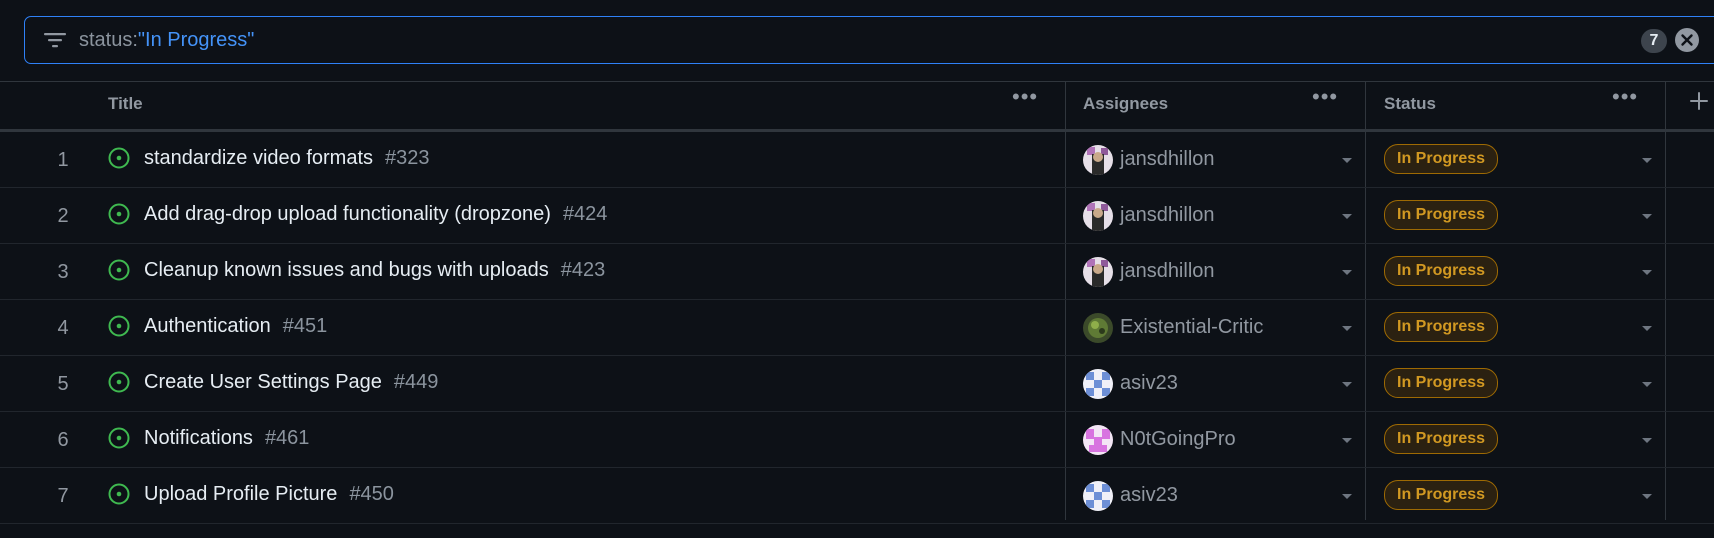  What do you see at coordinates (1125, 104) in the screenshot?
I see `column-header-assignees: Assignees` at bounding box center [1125, 104].